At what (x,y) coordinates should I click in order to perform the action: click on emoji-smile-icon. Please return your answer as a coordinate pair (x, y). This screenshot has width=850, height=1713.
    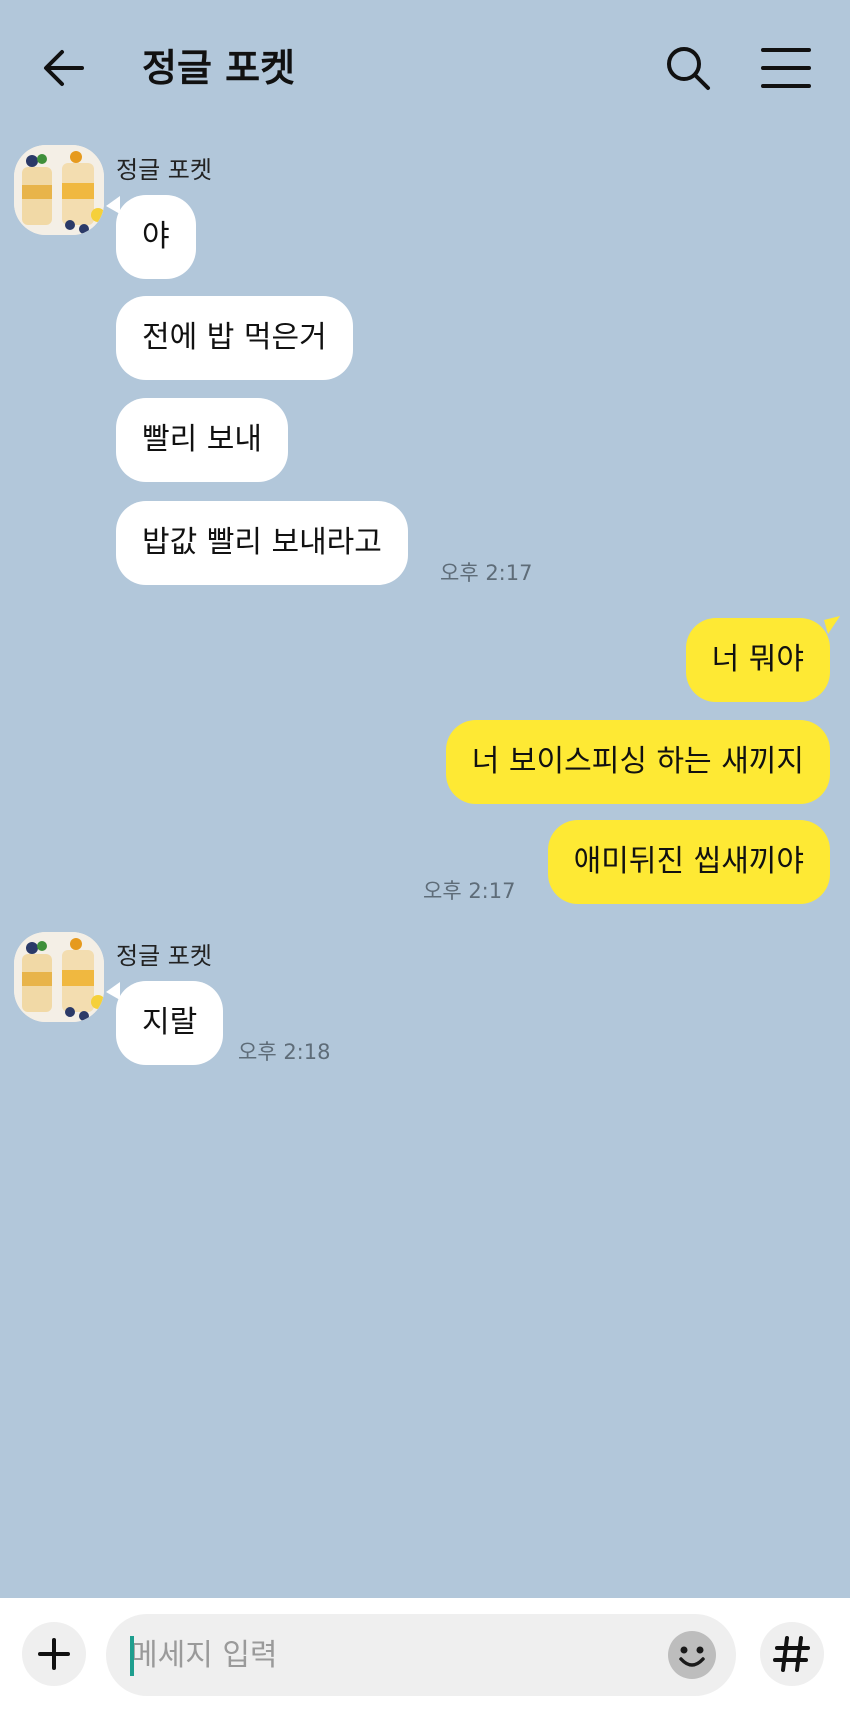
    Looking at the image, I should click on (692, 1655).